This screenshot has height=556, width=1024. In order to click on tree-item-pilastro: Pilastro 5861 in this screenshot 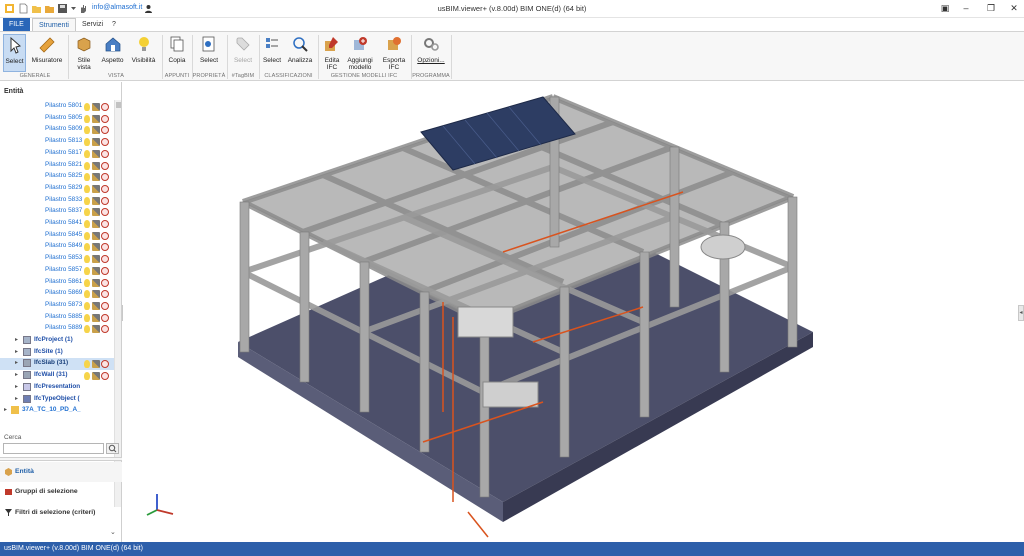, I will do `click(57, 283)`.